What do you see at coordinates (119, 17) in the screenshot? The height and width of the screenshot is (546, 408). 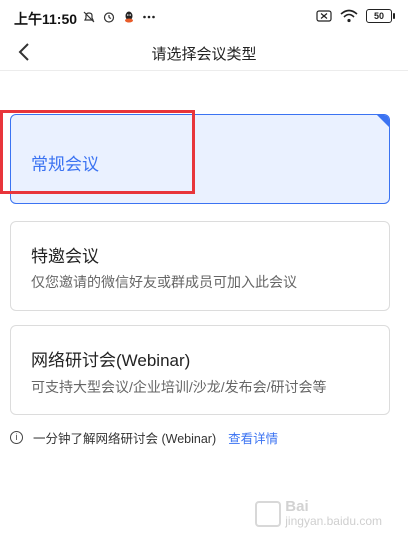 I see `status-left-icons` at bounding box center [119, 17].